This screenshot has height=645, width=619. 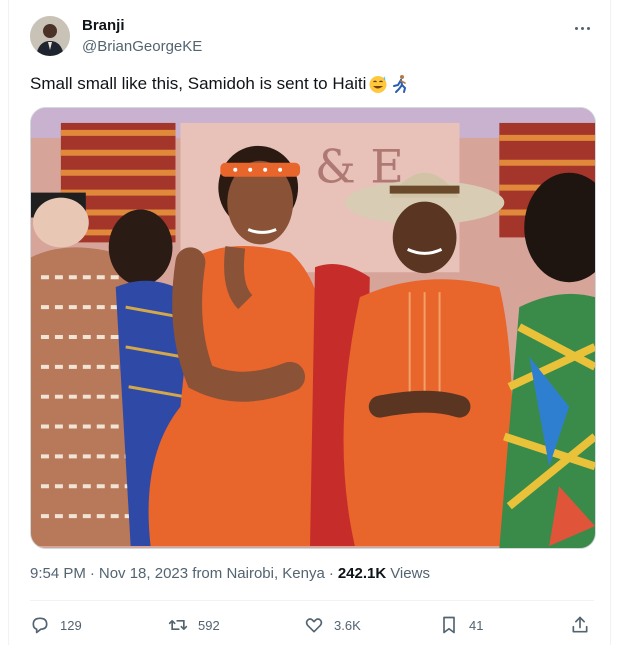 I want to click on like-button: 3.6K, so click(x=332, y=625).